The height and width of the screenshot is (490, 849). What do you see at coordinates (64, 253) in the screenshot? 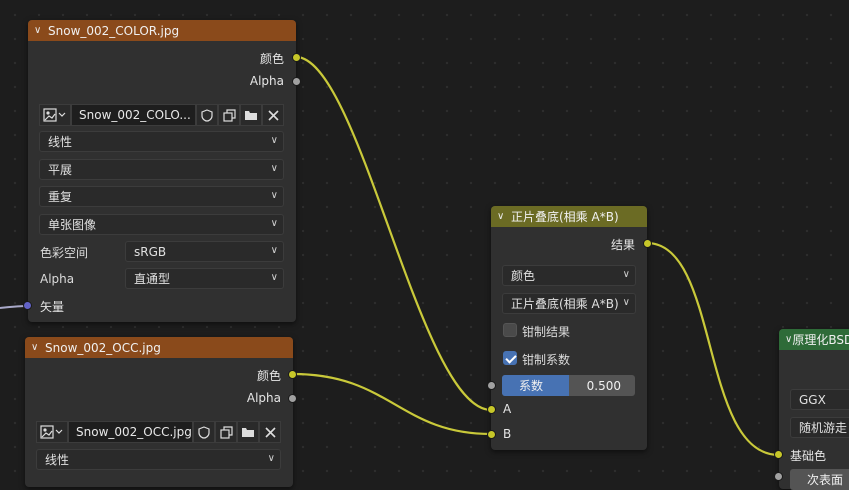
I see `colorspace-label: 色彩空间` at bounding box center [64, 253].